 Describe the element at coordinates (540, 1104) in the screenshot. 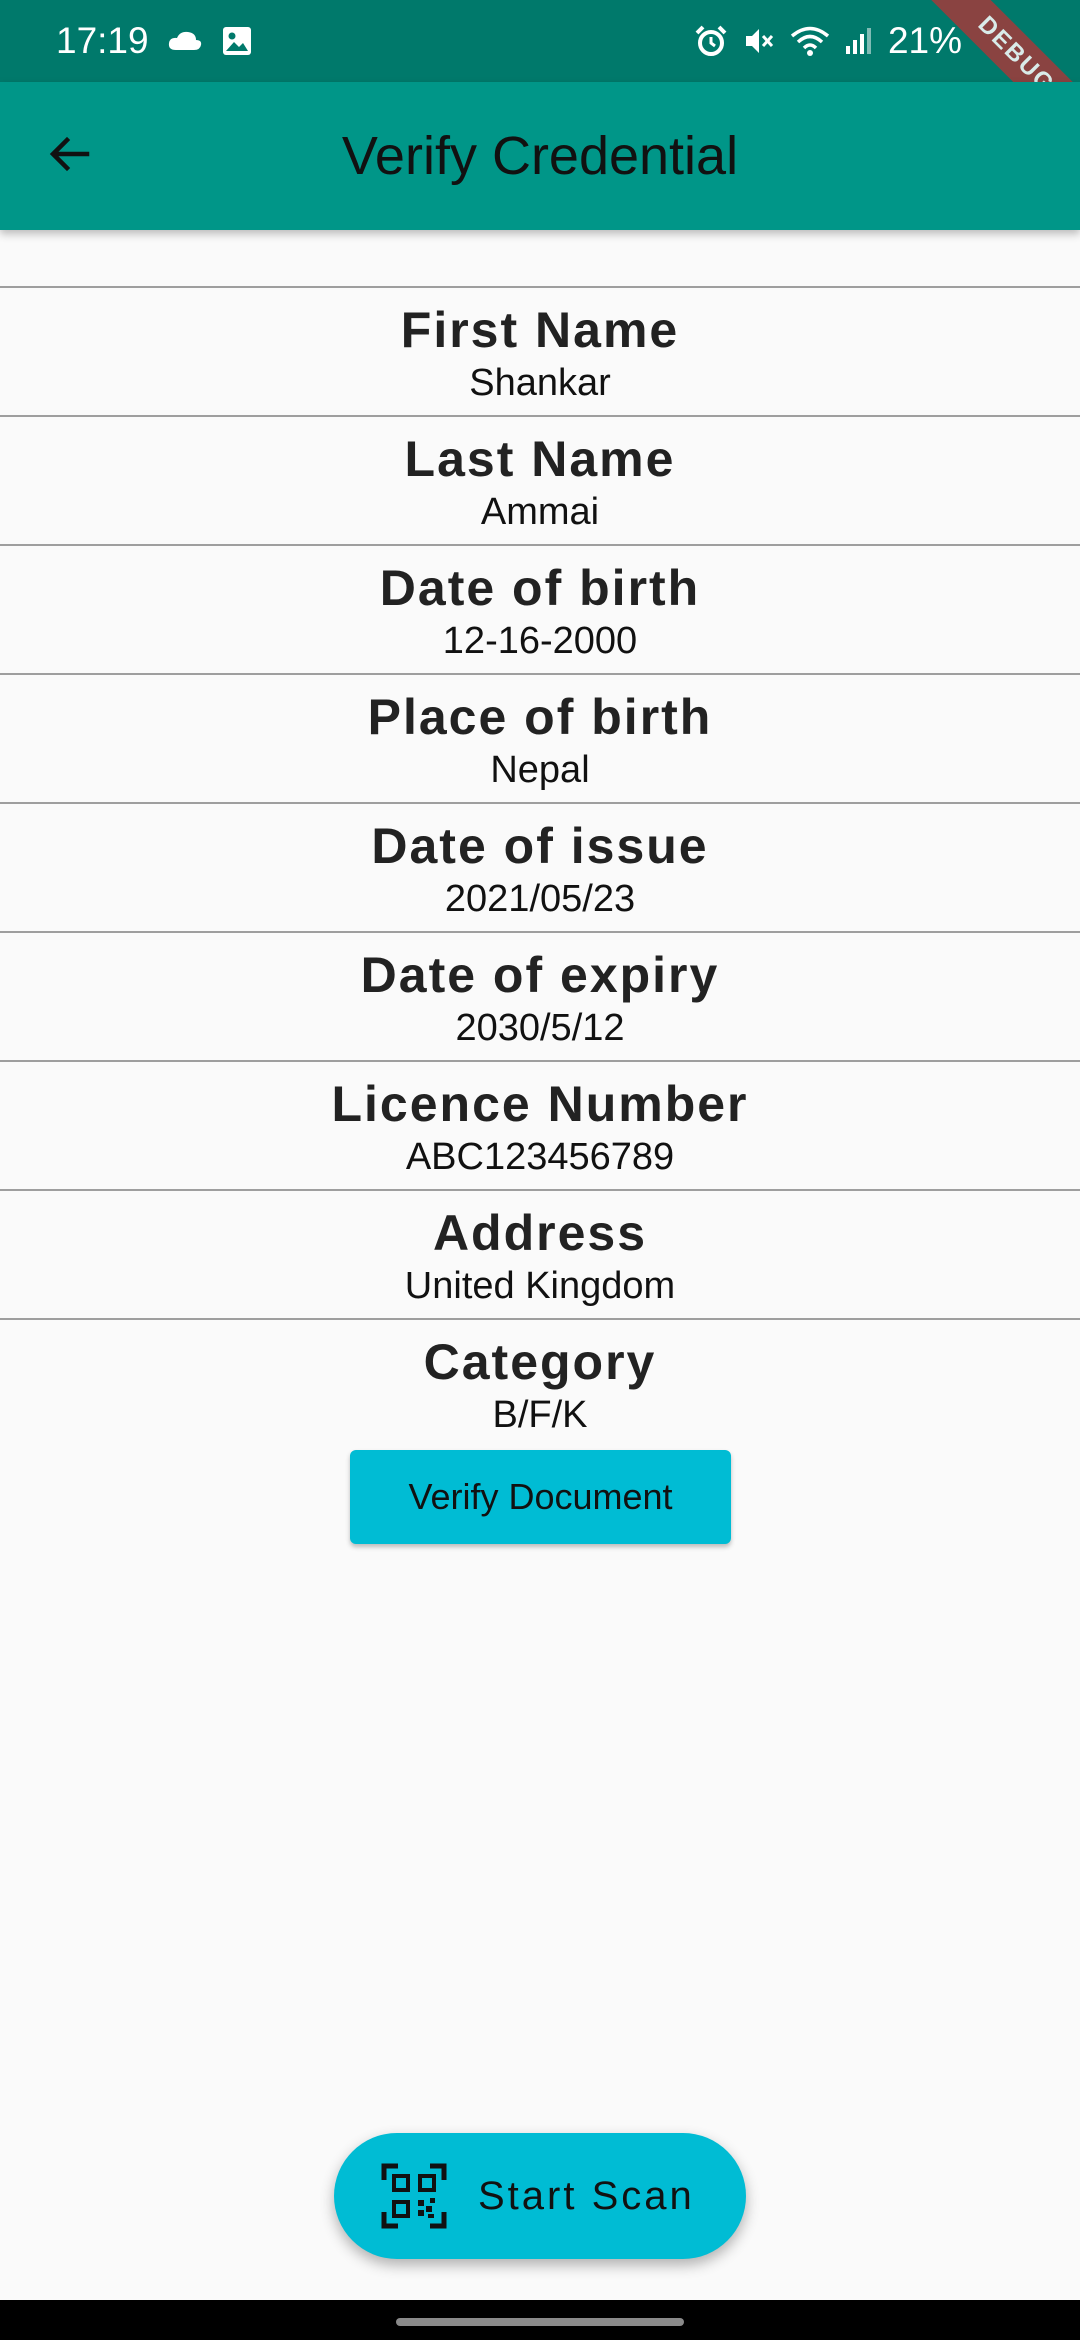

I see `field-label: Licence Number` at that location.